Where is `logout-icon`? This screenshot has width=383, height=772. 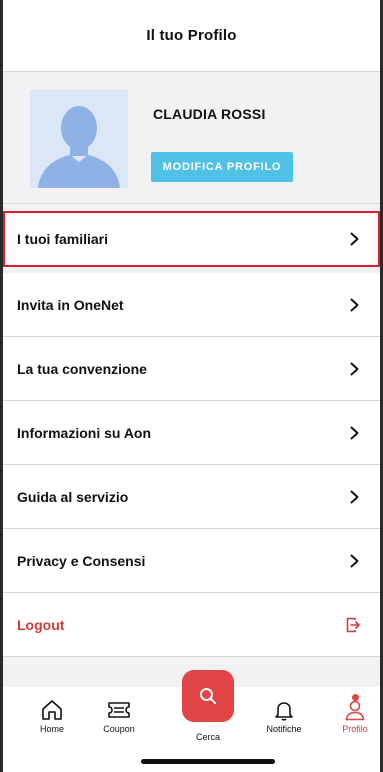
logout-icon is located at coordinates (353, 625).